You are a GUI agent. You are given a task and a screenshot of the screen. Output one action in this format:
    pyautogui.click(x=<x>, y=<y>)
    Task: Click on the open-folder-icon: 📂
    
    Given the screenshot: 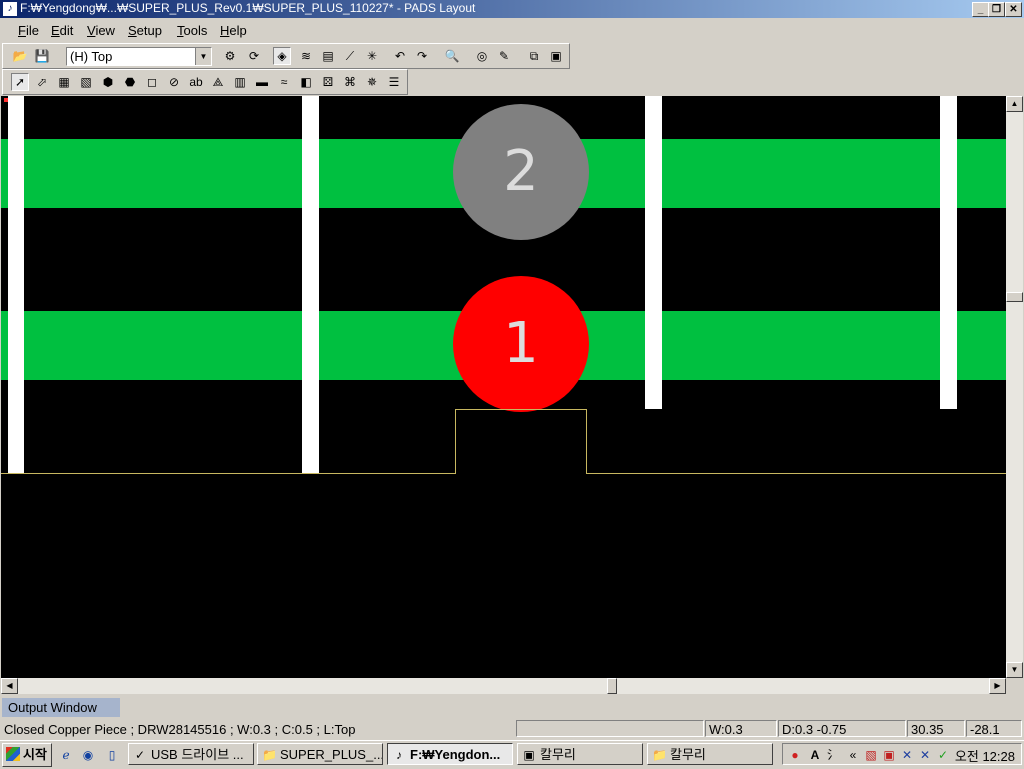 What is the action you would take?
    pyautogui.click(x=20, y=56)
    